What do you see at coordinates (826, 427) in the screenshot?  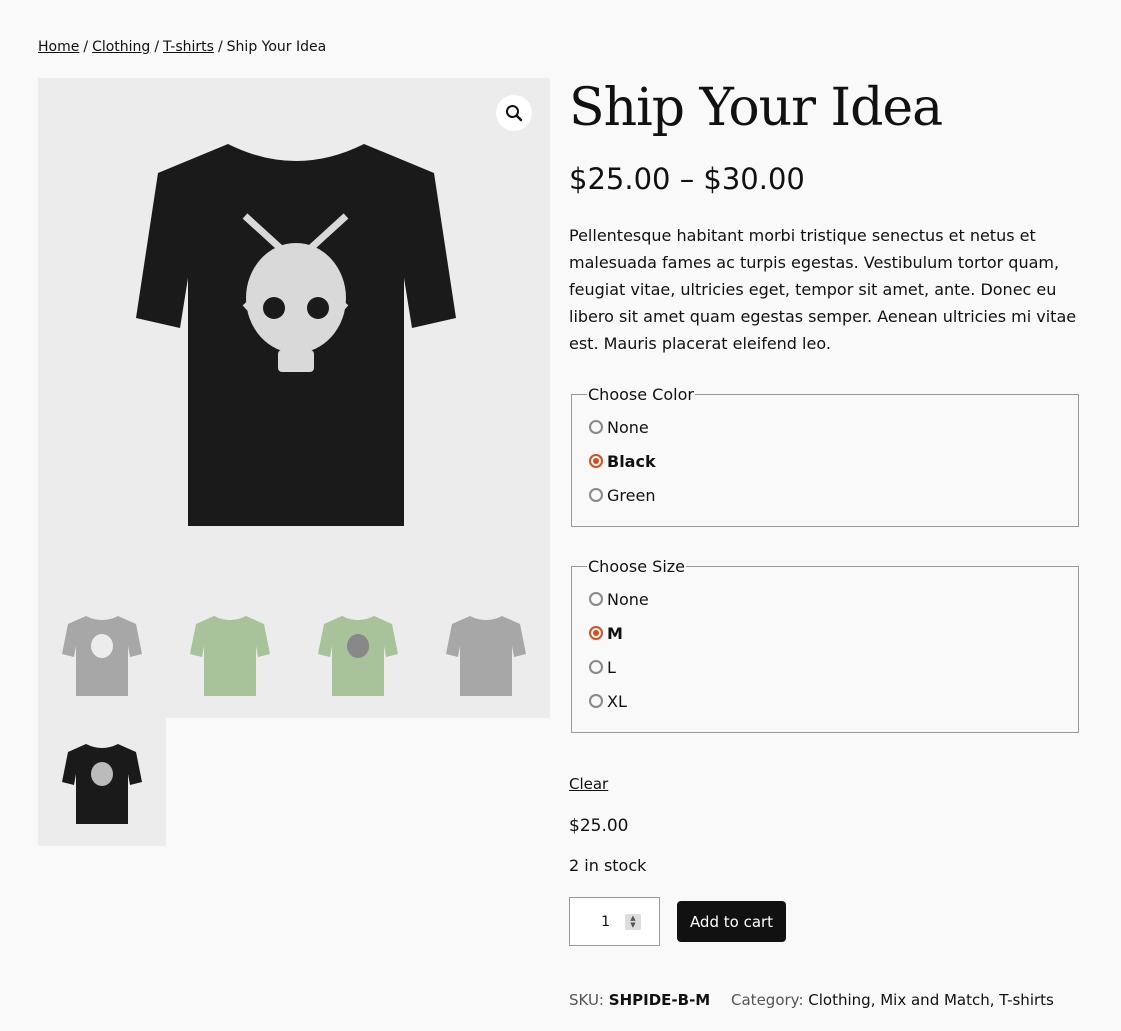 I see `color-option: None` at bounding box center [826, 427].